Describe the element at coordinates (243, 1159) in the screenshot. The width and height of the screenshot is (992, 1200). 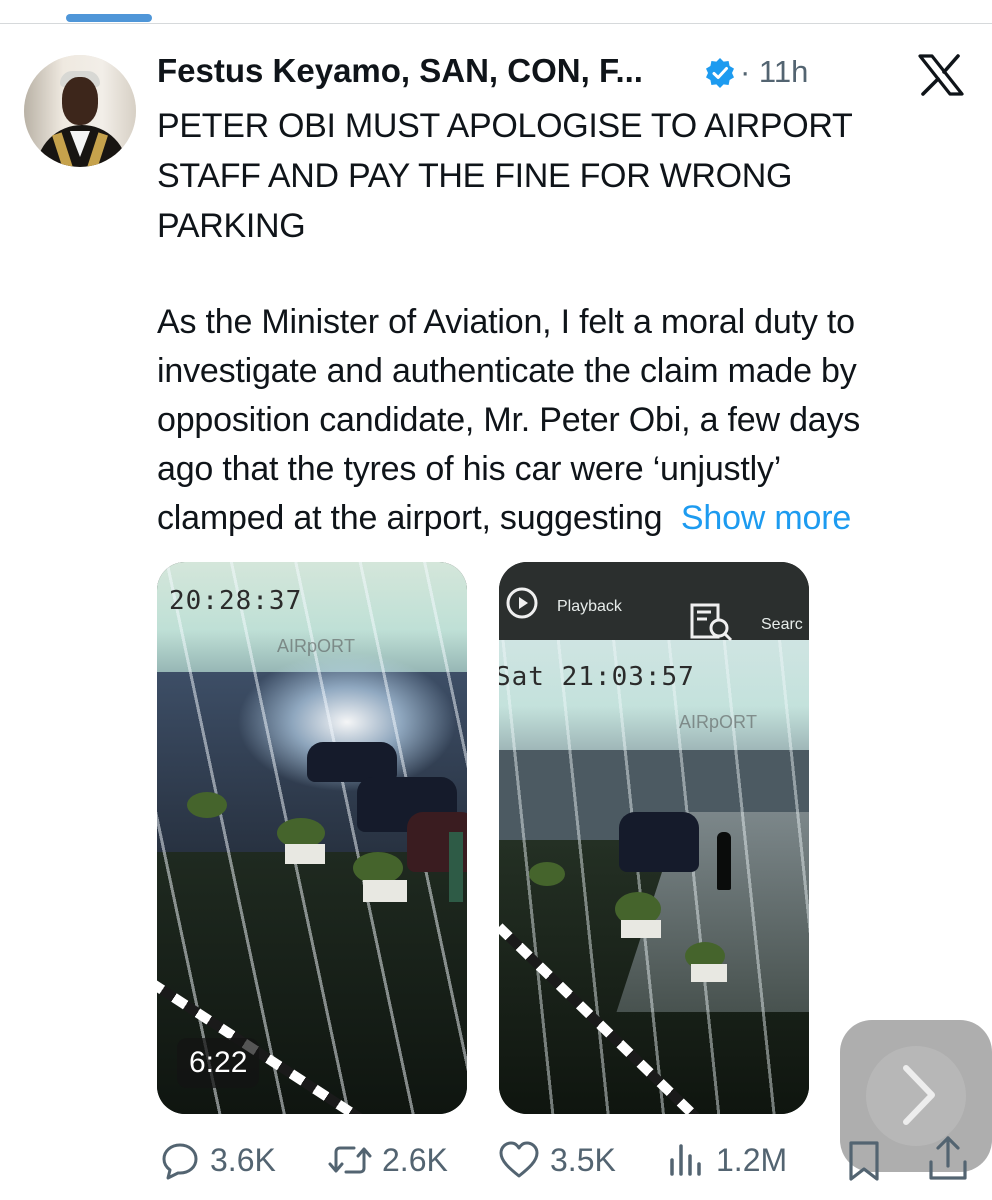
I see `reply-count: 3.6K` at that location.